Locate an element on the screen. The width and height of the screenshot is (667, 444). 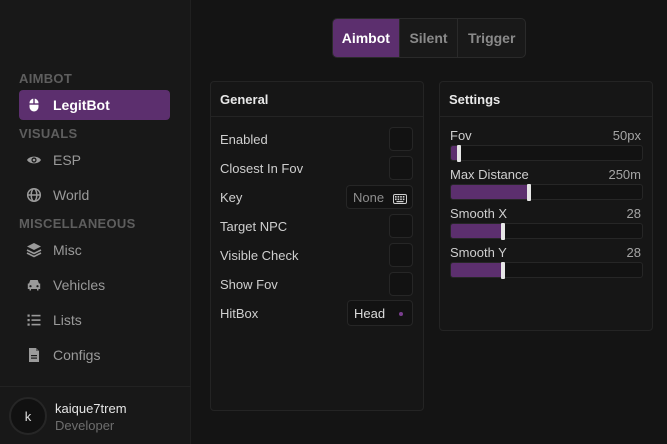
smooth-y-label: Smooth Y is located at coordinates (478, 252).